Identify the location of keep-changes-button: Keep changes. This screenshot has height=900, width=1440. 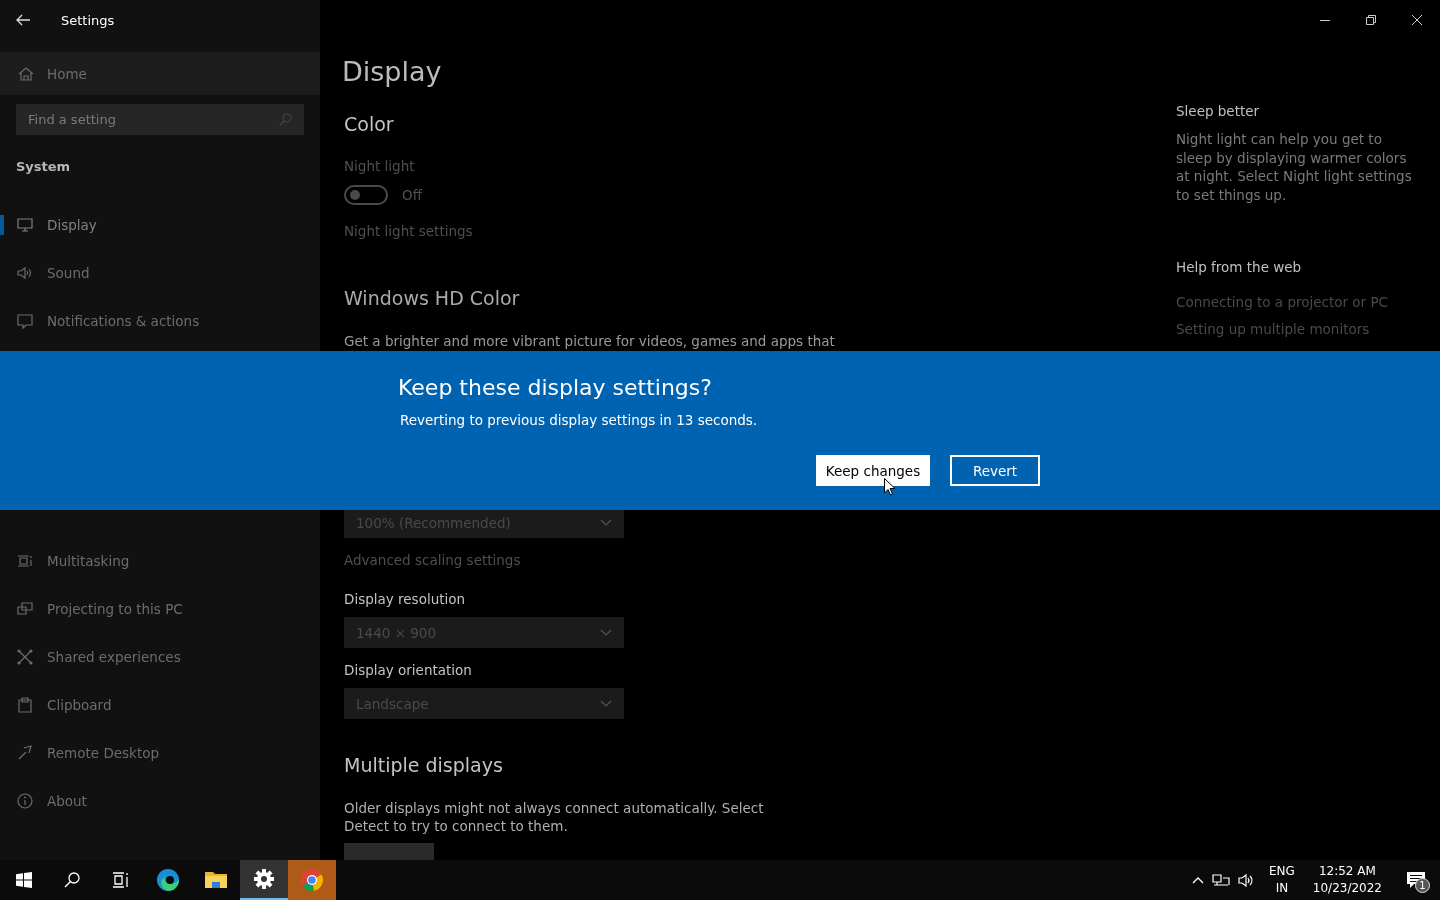
(873, 470).